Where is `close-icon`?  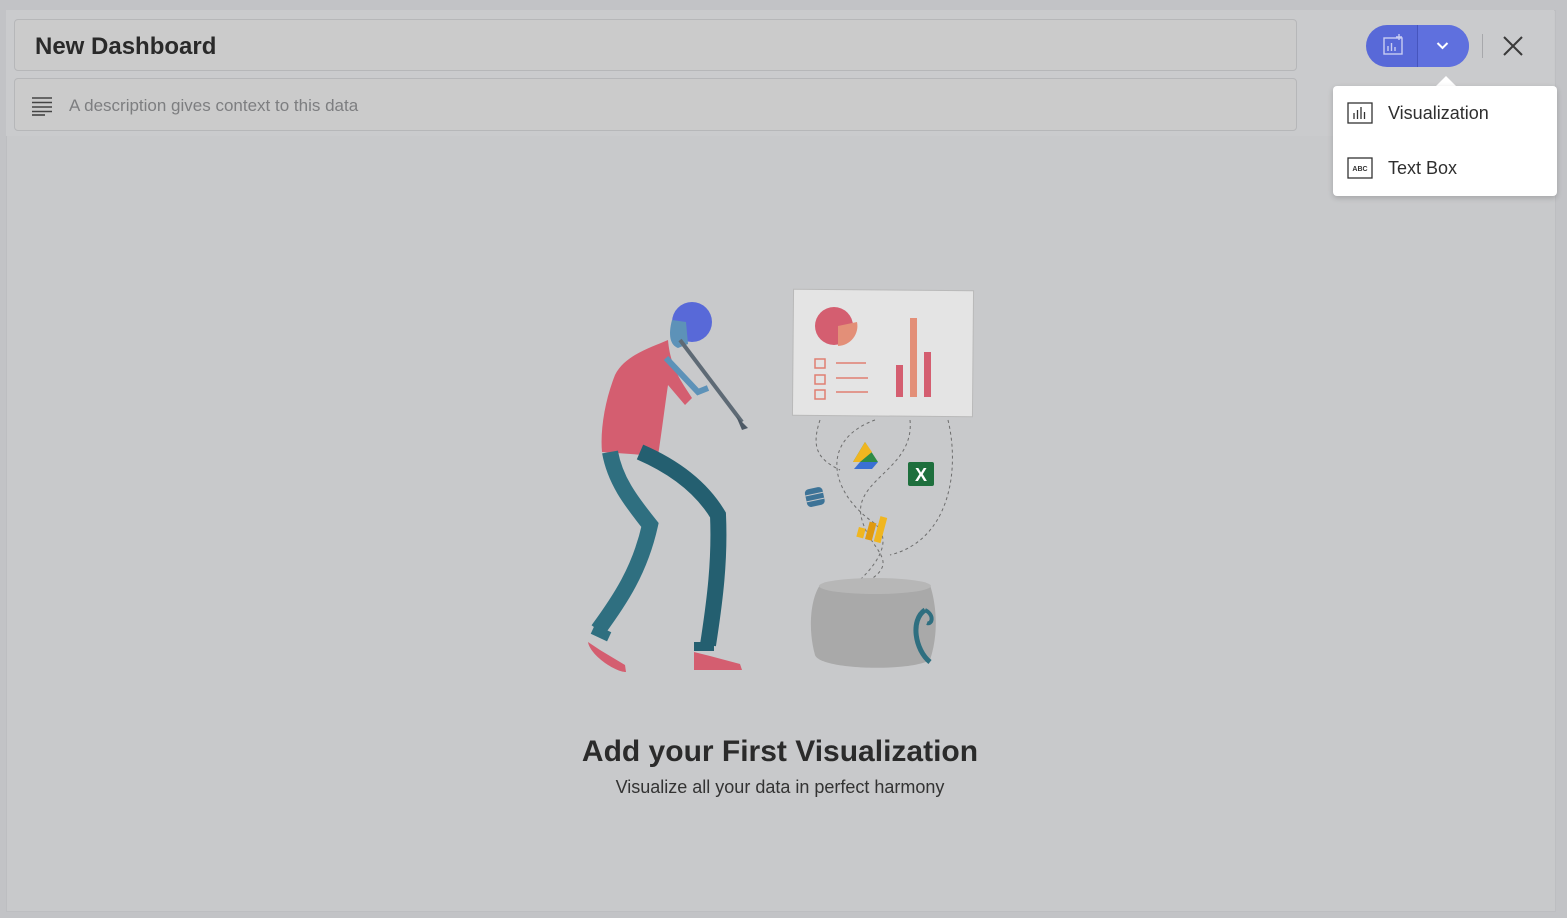 close-icon is located at coordinates (1513, 46).